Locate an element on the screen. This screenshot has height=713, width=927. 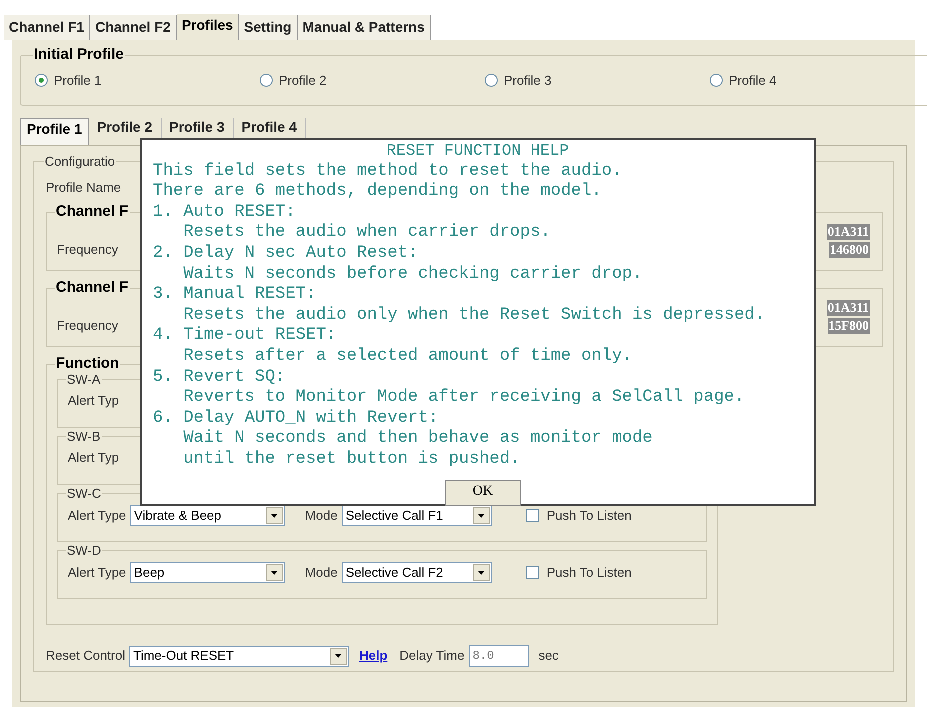
tab: Manual & Patterns is located at coordinates (364, 27).